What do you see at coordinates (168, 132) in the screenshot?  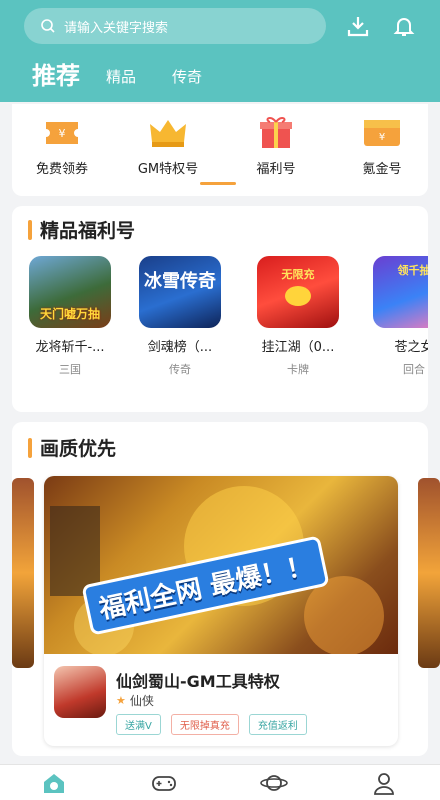 I see `crown-icon` at bounding box center [168, 132].